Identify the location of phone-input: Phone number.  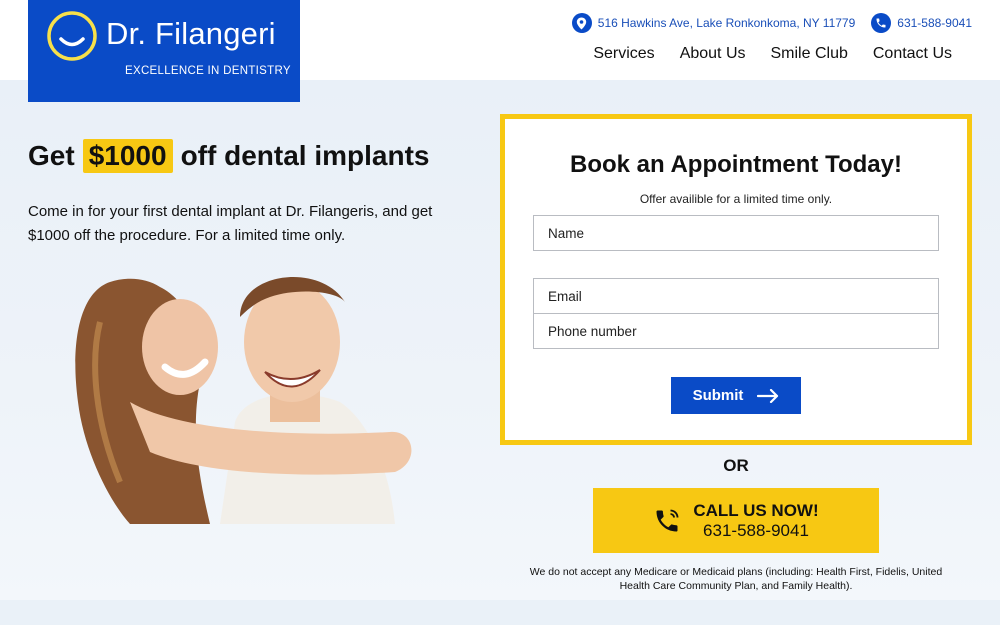
(736, 331).